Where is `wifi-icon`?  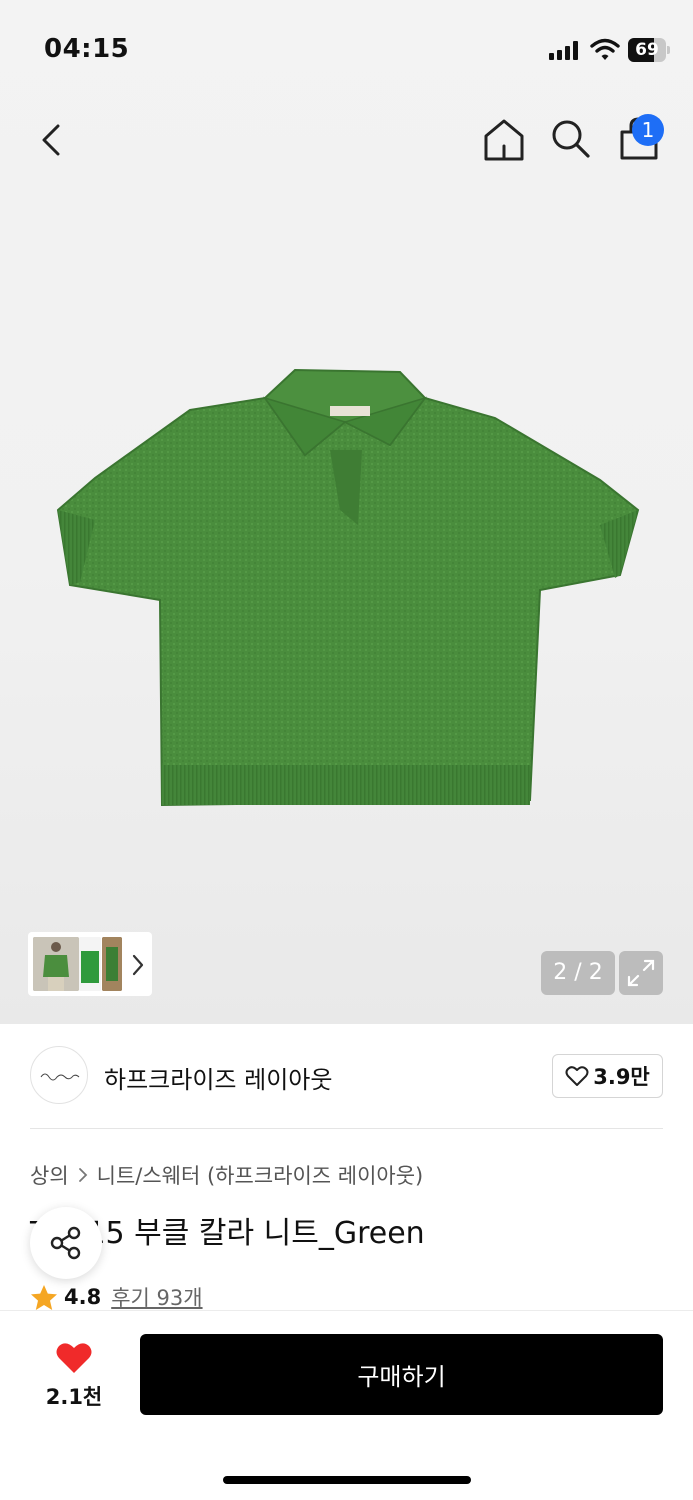
wifi-icon is located at coordinates (605, 49).